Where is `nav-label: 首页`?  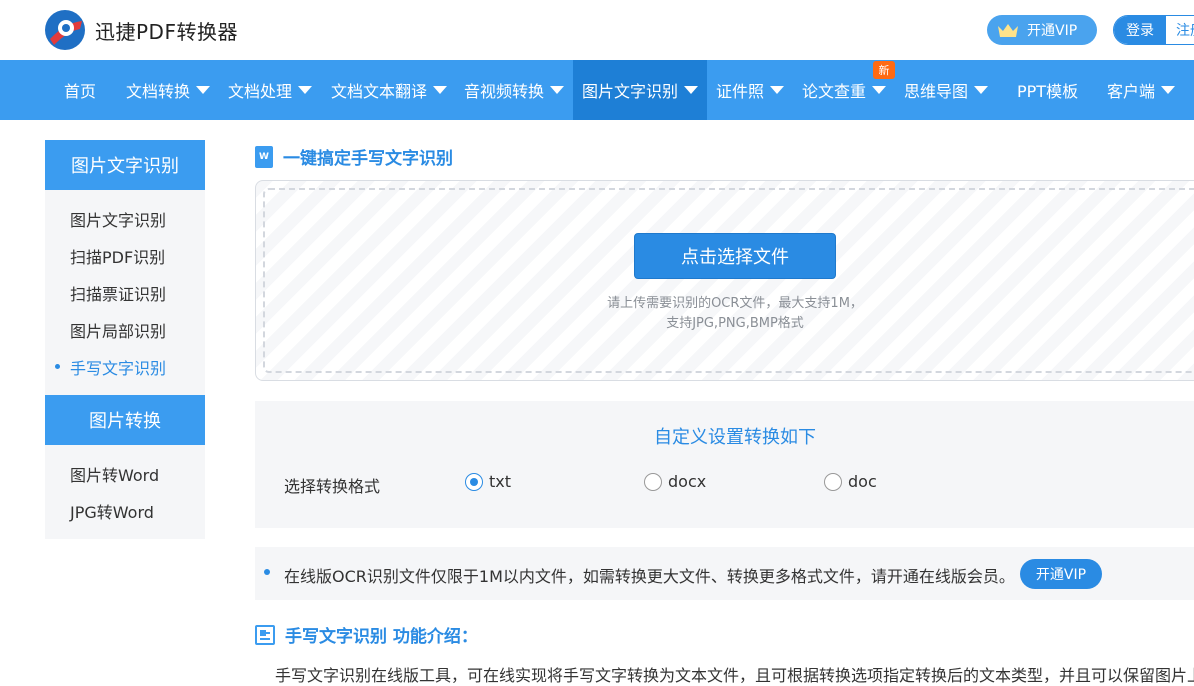 nav-label: 首页 is located at coordinates (80, 91).